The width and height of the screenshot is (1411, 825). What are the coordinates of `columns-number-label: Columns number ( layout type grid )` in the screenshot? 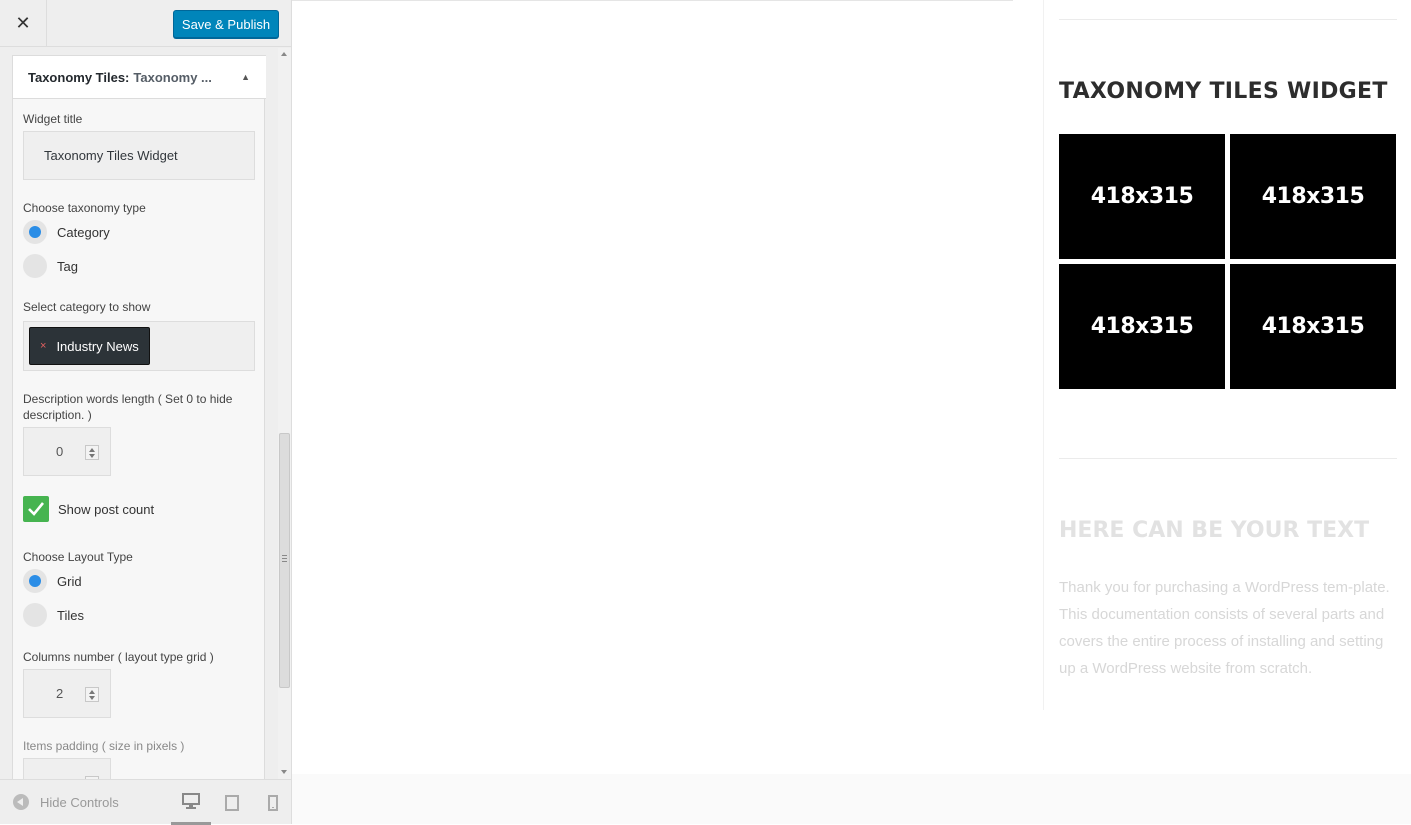 It's located at (118, 657).